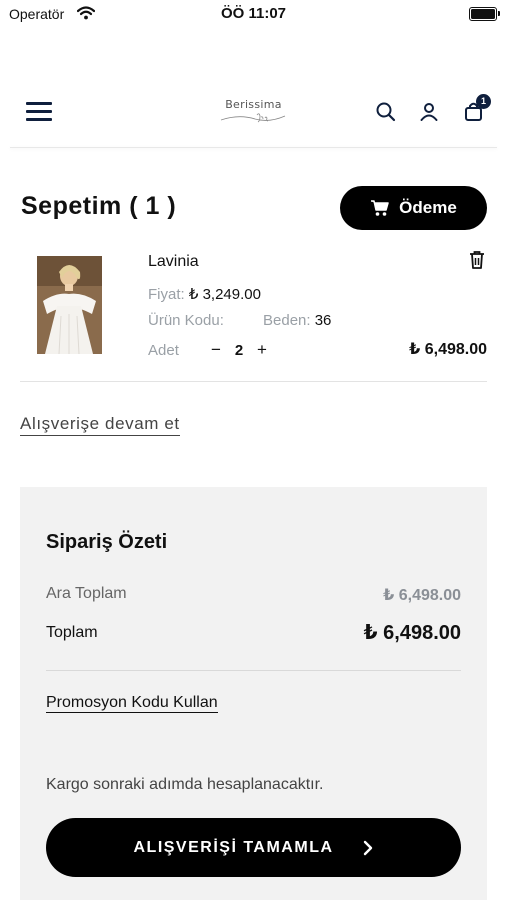  I want to click on cart-title: Sepetim ( 1 ), so click(99, 206).